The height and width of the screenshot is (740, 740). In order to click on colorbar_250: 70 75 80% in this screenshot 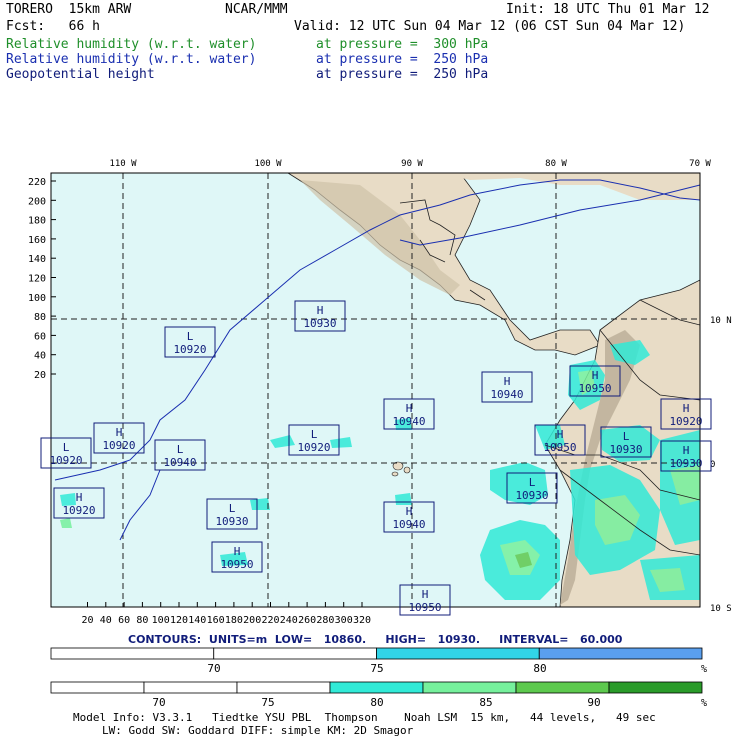, I will do `click(378, 661)`.